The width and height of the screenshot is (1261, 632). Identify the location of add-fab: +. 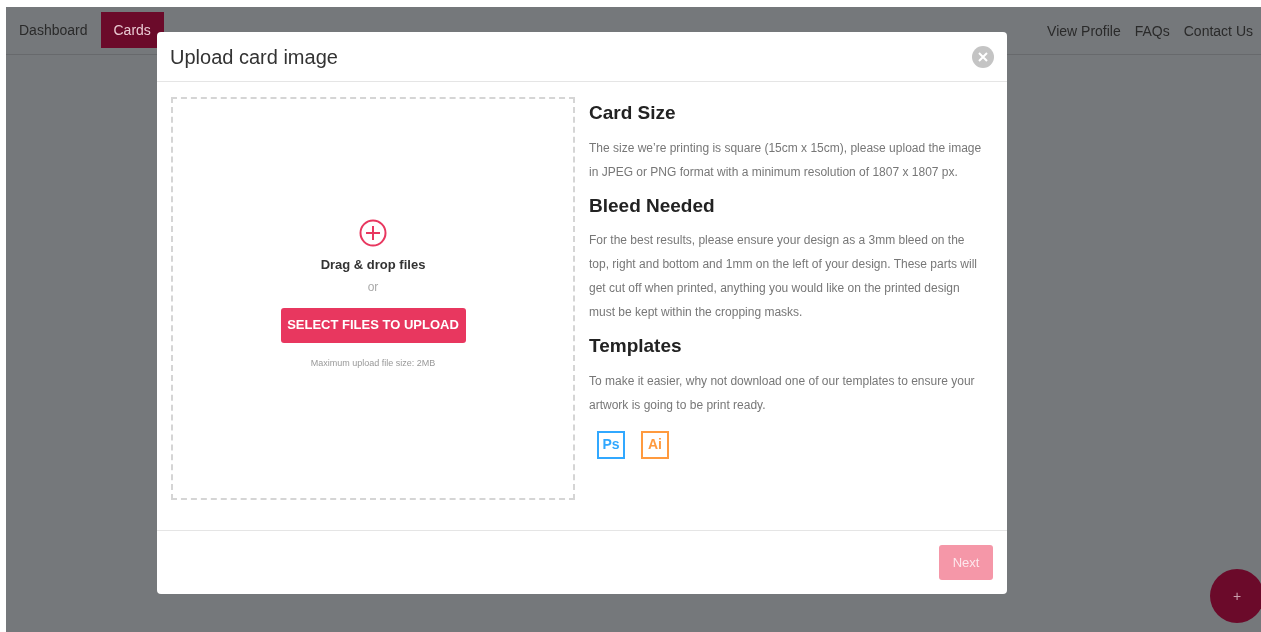
(1235, 596).